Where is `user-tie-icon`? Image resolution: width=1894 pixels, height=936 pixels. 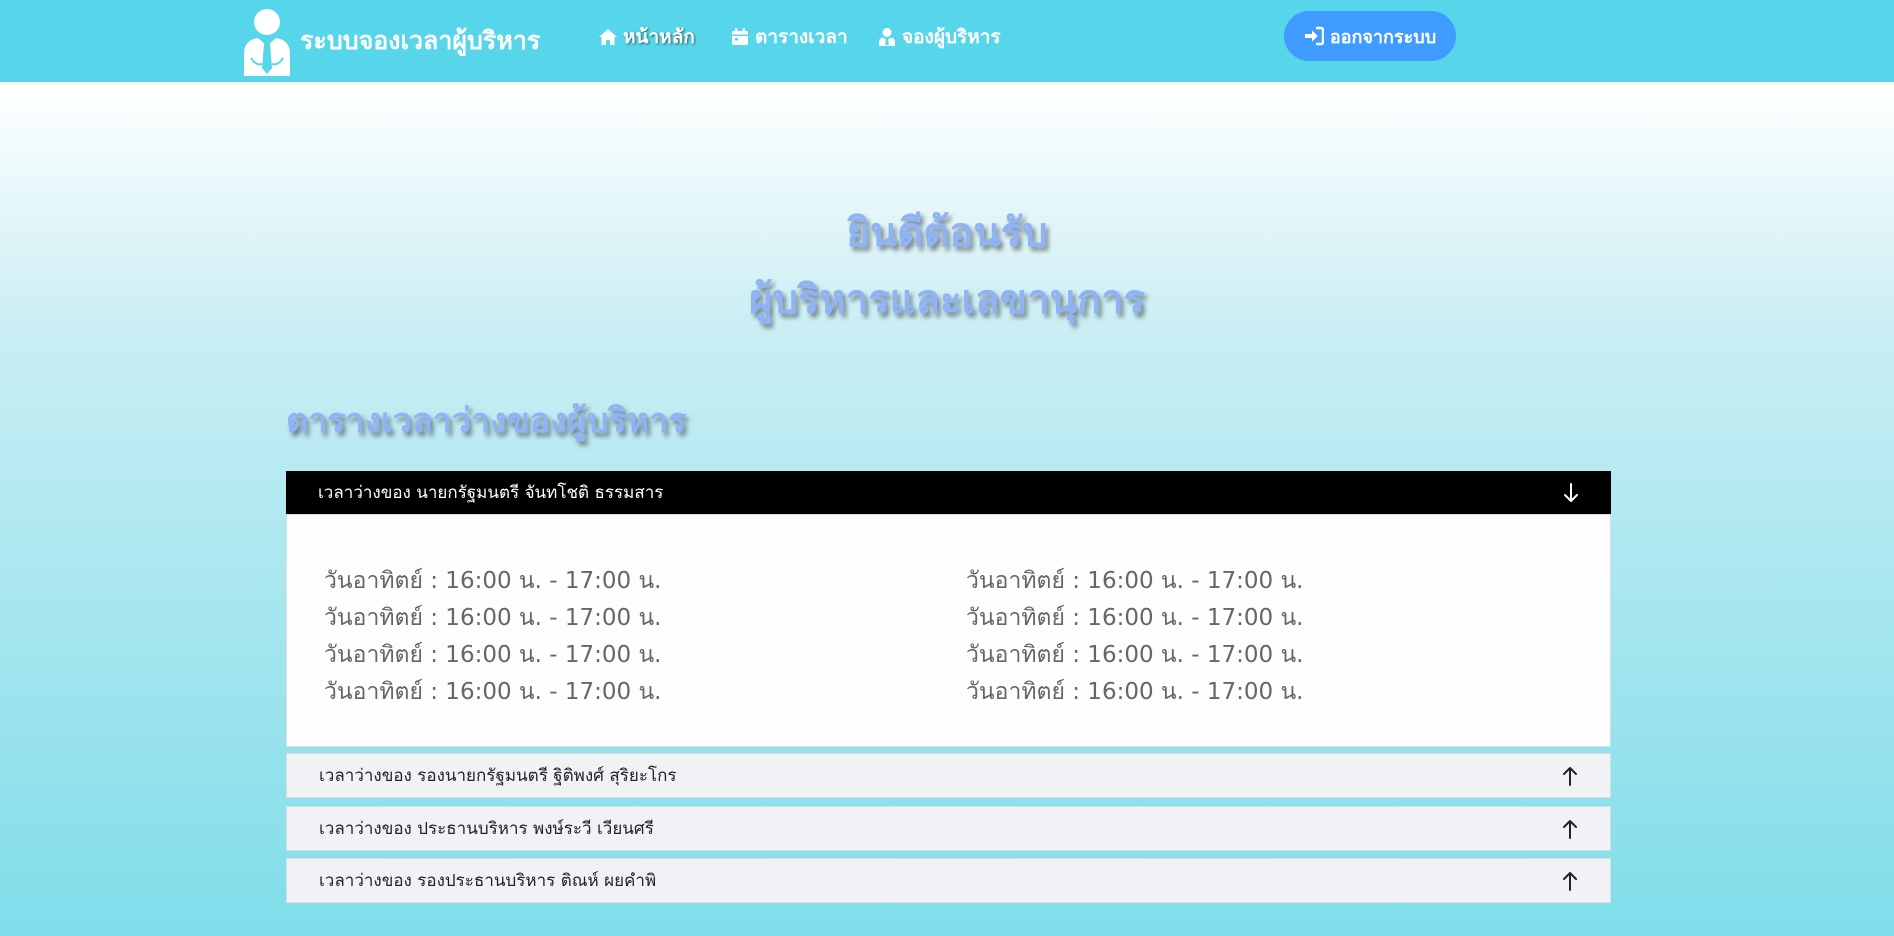 user-tie-icon is located at coordinates (887, 37).